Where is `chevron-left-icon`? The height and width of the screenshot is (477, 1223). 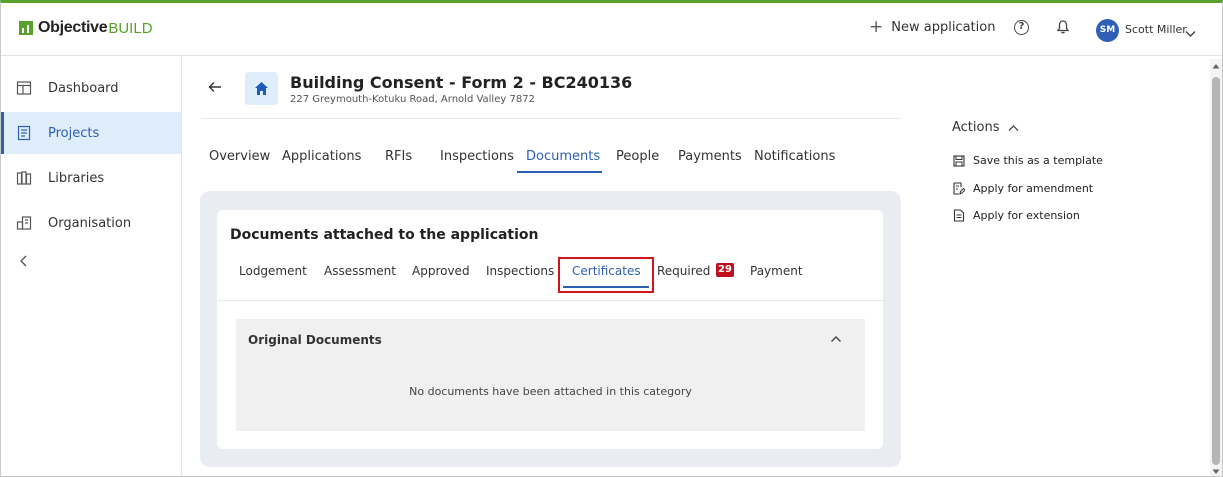 chevron-left-icon is located at coordinates (24, 261).